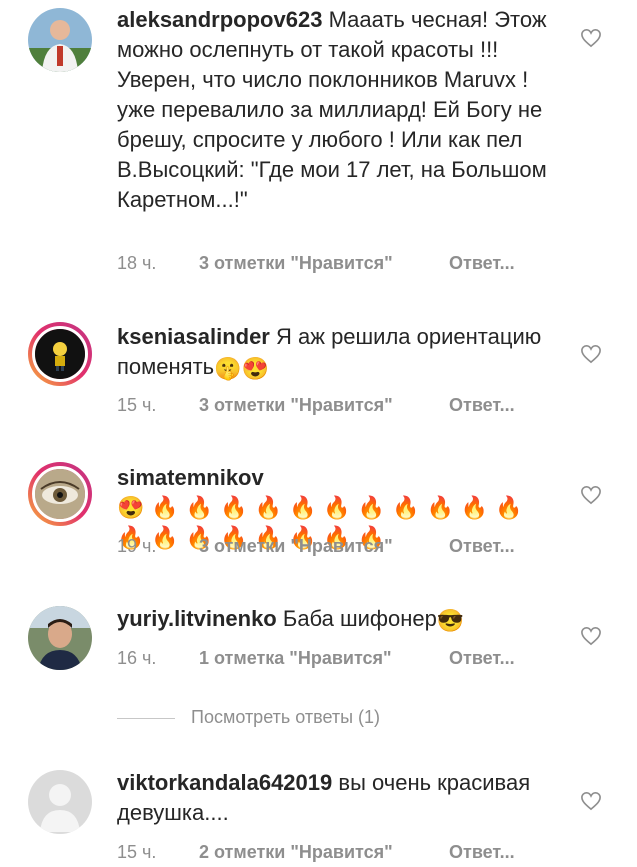 The width and height of the screenshot is (637, 867). What do you see at coordinates (137, 263) in the screenshot?
I see `comment-timestamp: 18 ч.` at bounding box center [137, 263].